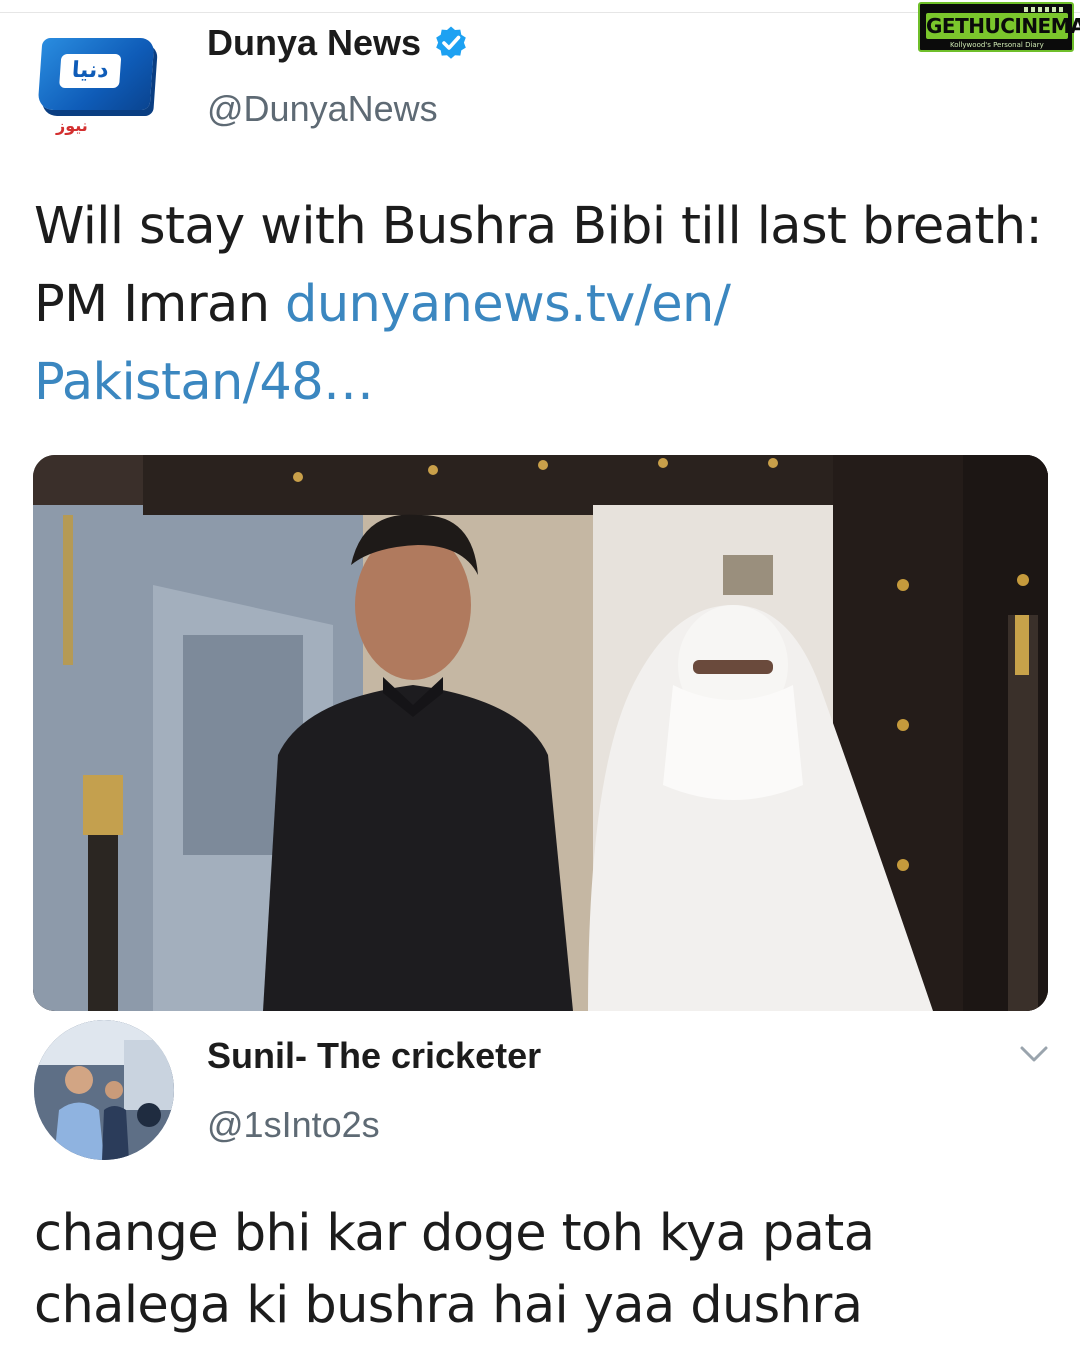 This screenshot has height=1349, width=1080. I want to click on author-name-text: Dunya News, so click(314, 42).